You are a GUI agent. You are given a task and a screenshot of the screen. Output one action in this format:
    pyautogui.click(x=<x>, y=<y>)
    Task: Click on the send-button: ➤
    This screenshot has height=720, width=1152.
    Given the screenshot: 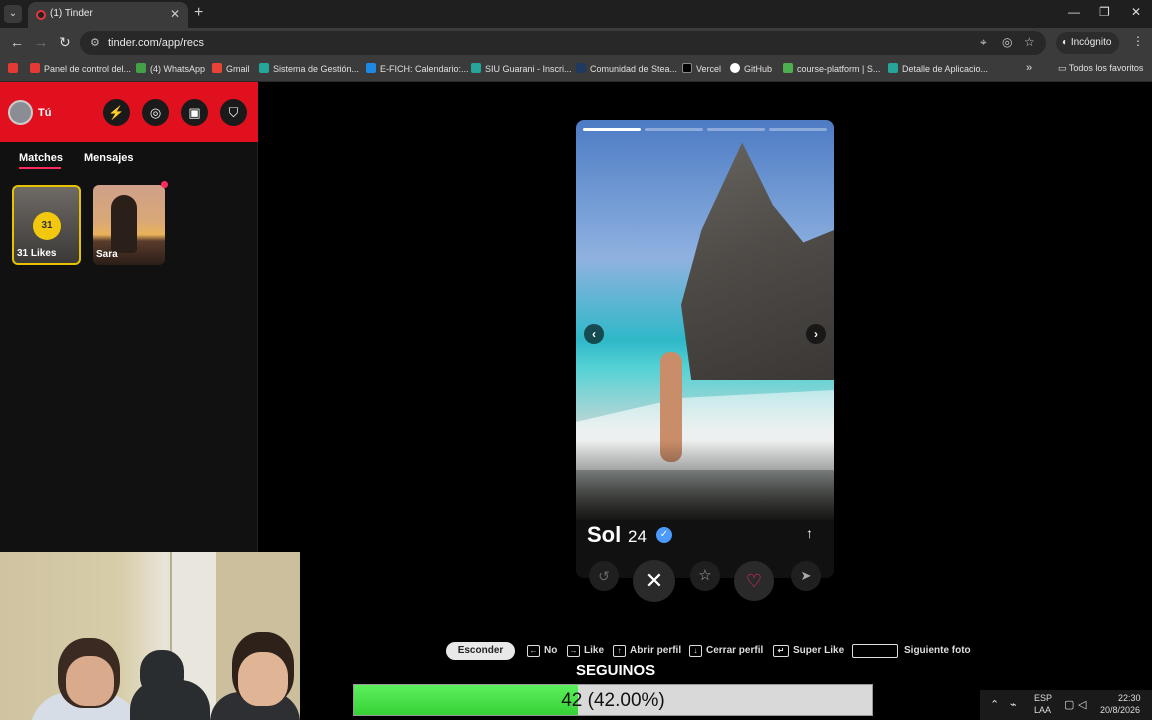 What is the action you would take?
    pyautogui.click(x=806, y=576)
    